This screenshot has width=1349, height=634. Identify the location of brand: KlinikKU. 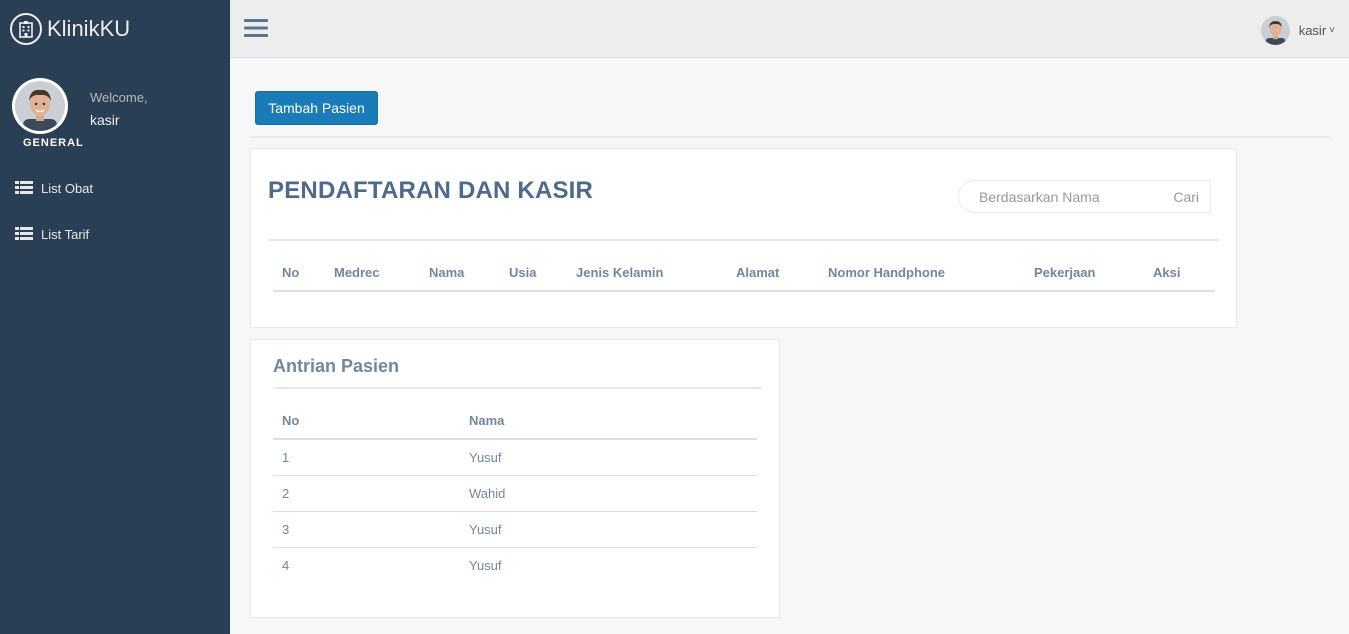
(115, 29).